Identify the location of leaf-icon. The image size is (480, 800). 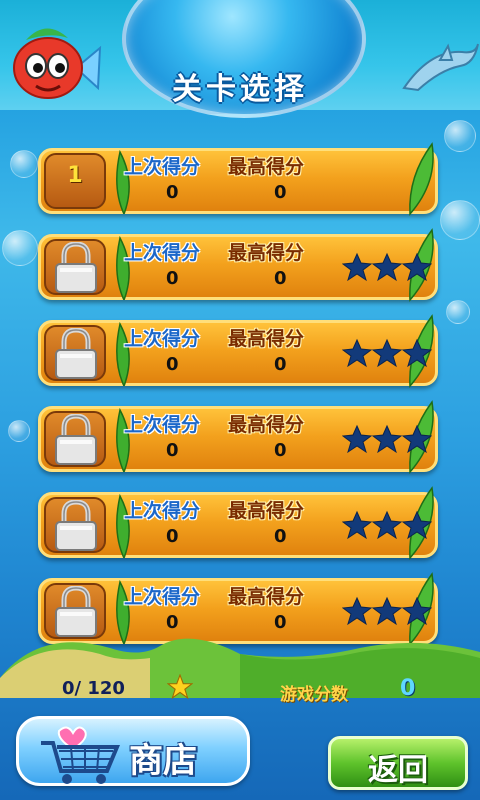
(421, 179).